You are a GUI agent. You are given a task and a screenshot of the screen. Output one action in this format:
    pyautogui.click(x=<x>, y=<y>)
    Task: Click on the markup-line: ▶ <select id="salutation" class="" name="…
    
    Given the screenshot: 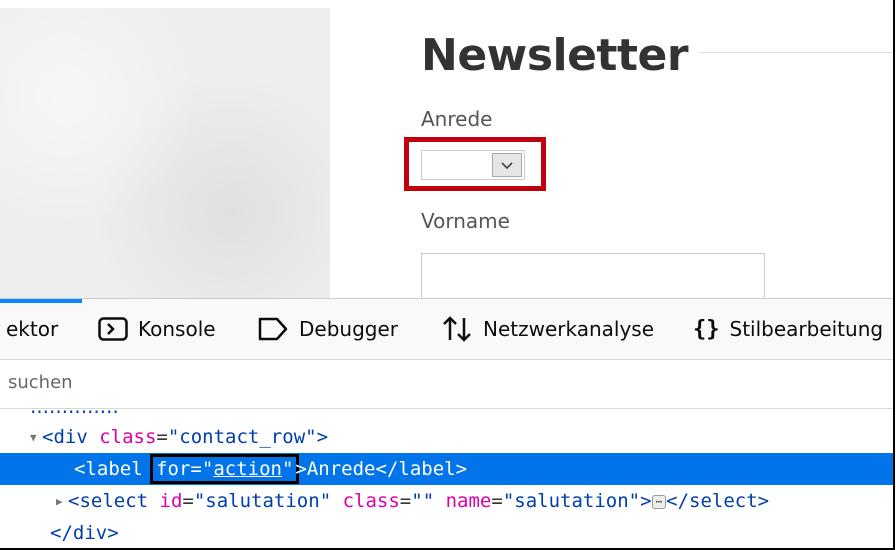 What is the action you would take?
    pyautogui.click(x=446, y=501)
    